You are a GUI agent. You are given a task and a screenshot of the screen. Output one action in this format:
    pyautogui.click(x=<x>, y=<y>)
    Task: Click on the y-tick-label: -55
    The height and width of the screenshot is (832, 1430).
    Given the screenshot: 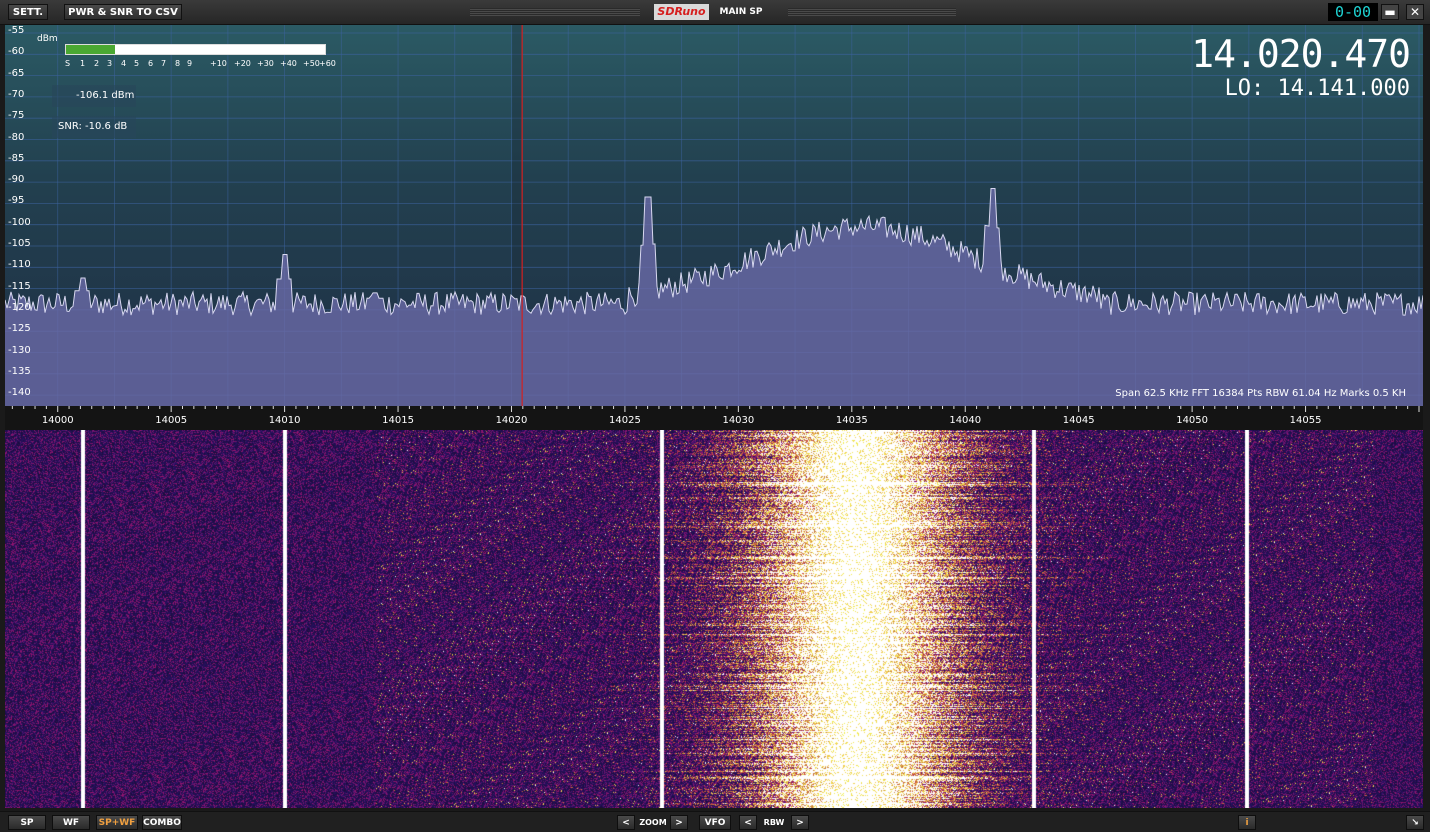 What is the action you would take?
    pyautogui.click(x=16, y=30)
    